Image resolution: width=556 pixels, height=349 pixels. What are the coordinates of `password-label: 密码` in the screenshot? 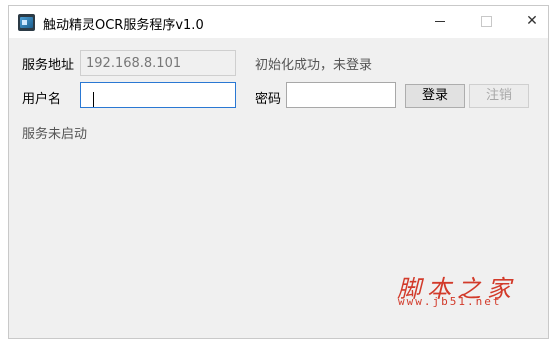 It's located at (268, 99).